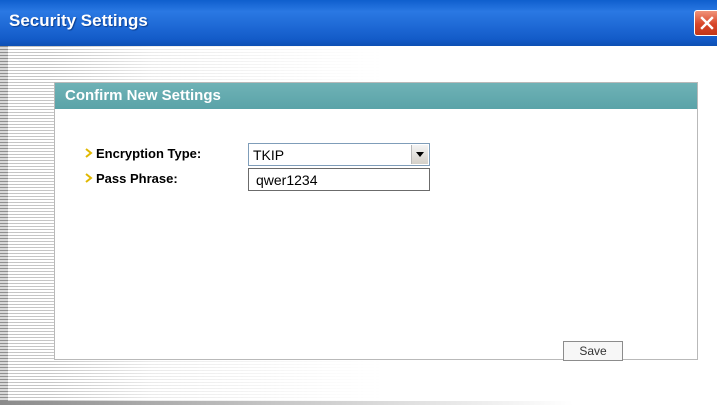 This screenshot has width=717, height=405. What do you see at coordinates (143, 95) in the screenshot?
I see `panel-title: Confirm New Settings` at bounding box center [143, 95].